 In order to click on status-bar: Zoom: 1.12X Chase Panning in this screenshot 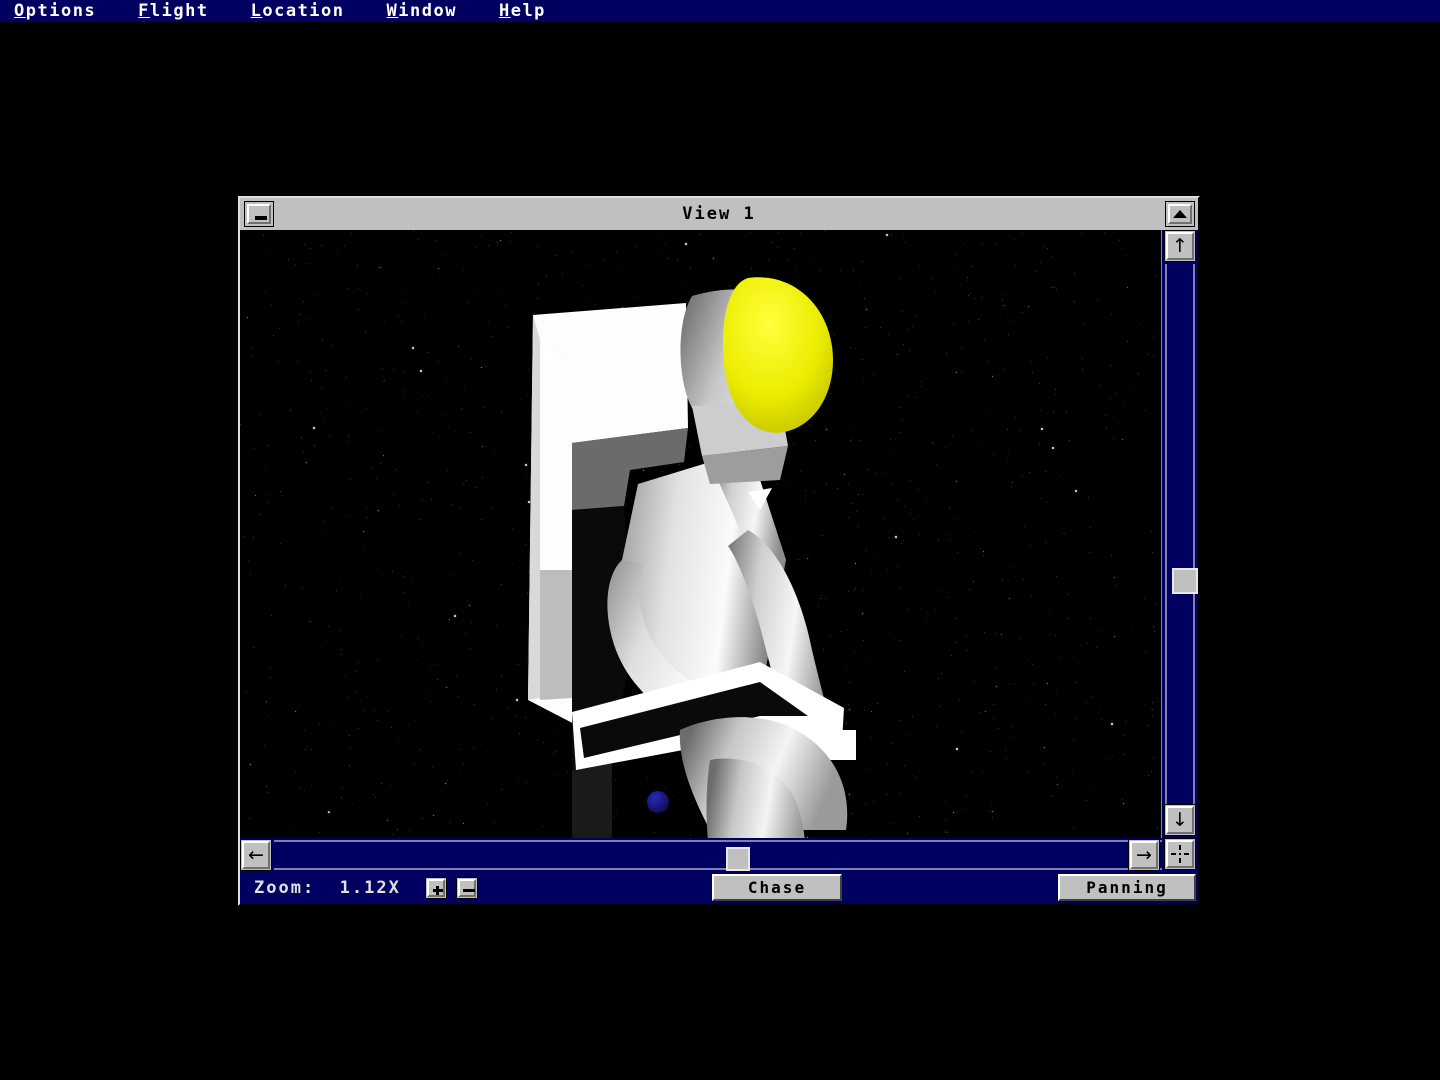, I will do `click(719, 888)`.